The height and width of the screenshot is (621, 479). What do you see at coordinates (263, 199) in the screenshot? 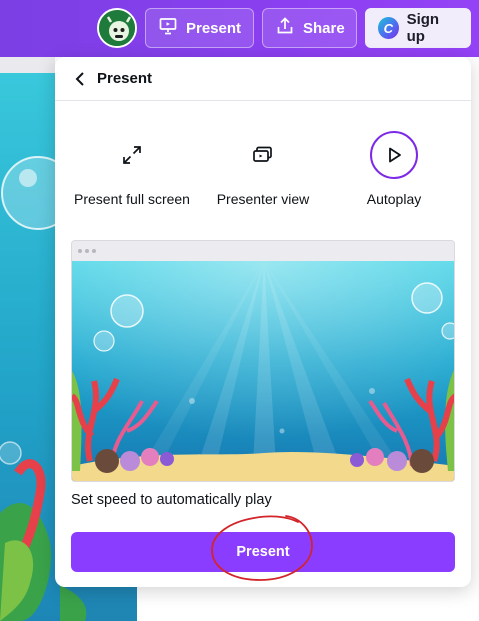
I see `option-label: Presenter view` at bounding box center [263, 199].